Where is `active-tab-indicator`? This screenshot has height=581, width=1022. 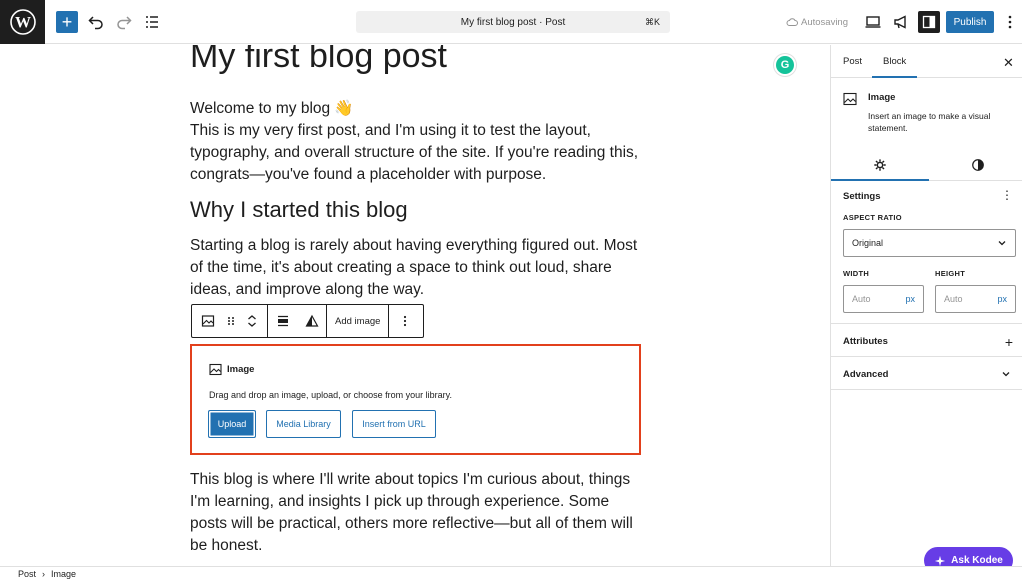
active-tab-indicator is located at coordinates (894, 77).